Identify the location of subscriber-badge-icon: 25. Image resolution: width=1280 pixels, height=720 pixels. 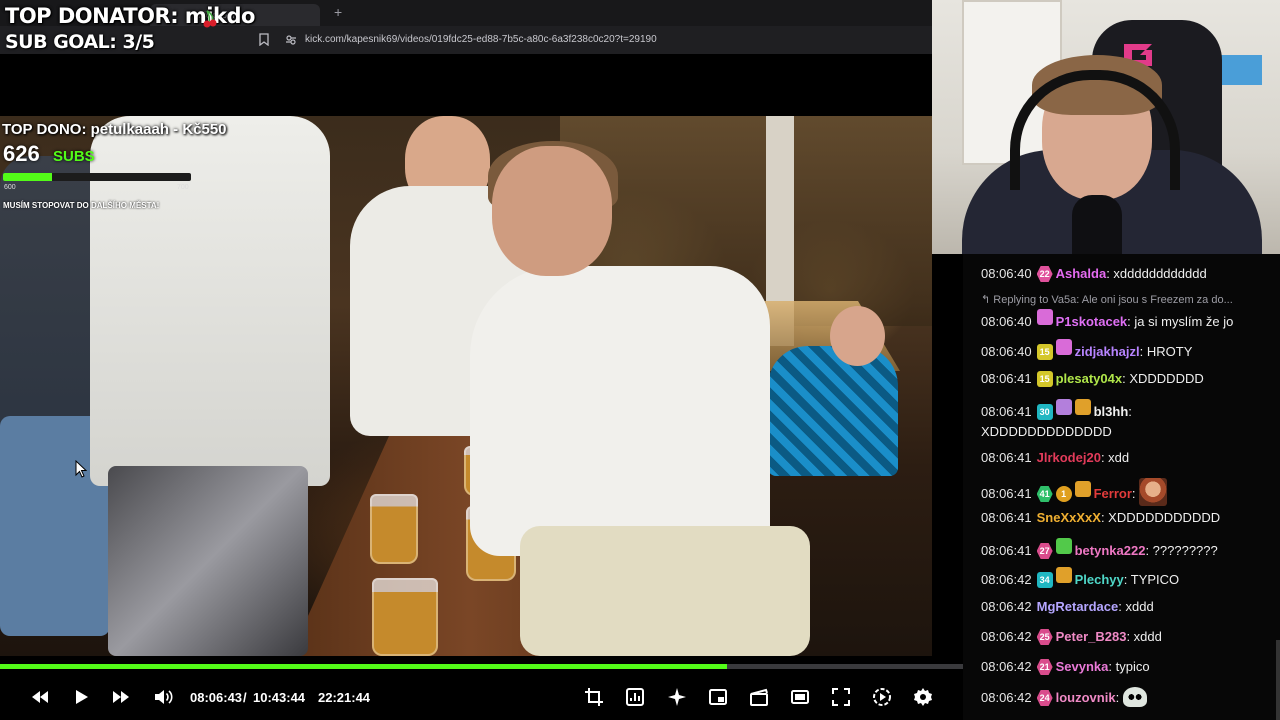
(1044, 637).